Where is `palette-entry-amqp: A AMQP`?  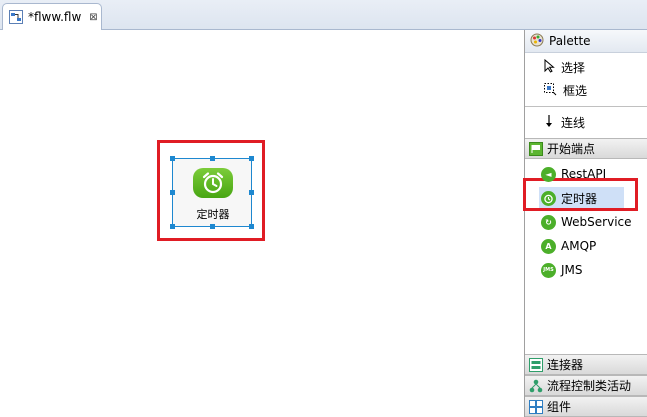 palette-entry-amqp: A AMQP is located at coordinates (586, 246).